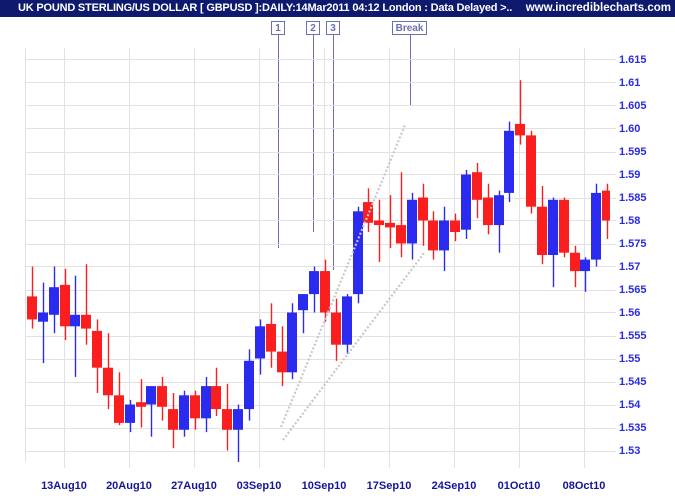 The height and width of the screenshot is (500, 675). I want to click on x-axis-tick-label: 08Oct10, so click(584, 486).